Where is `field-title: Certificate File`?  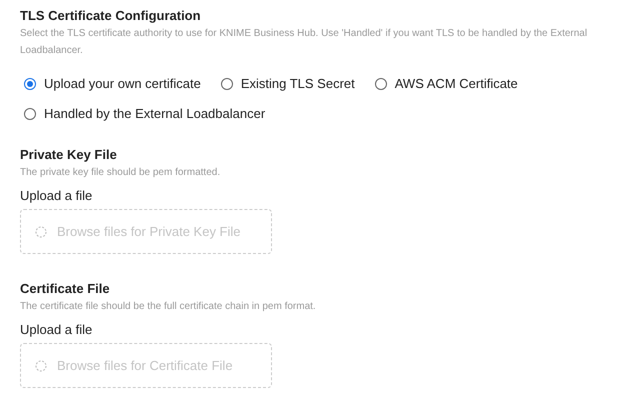
field-title: Certificate File is located at coordinates (65, 289).